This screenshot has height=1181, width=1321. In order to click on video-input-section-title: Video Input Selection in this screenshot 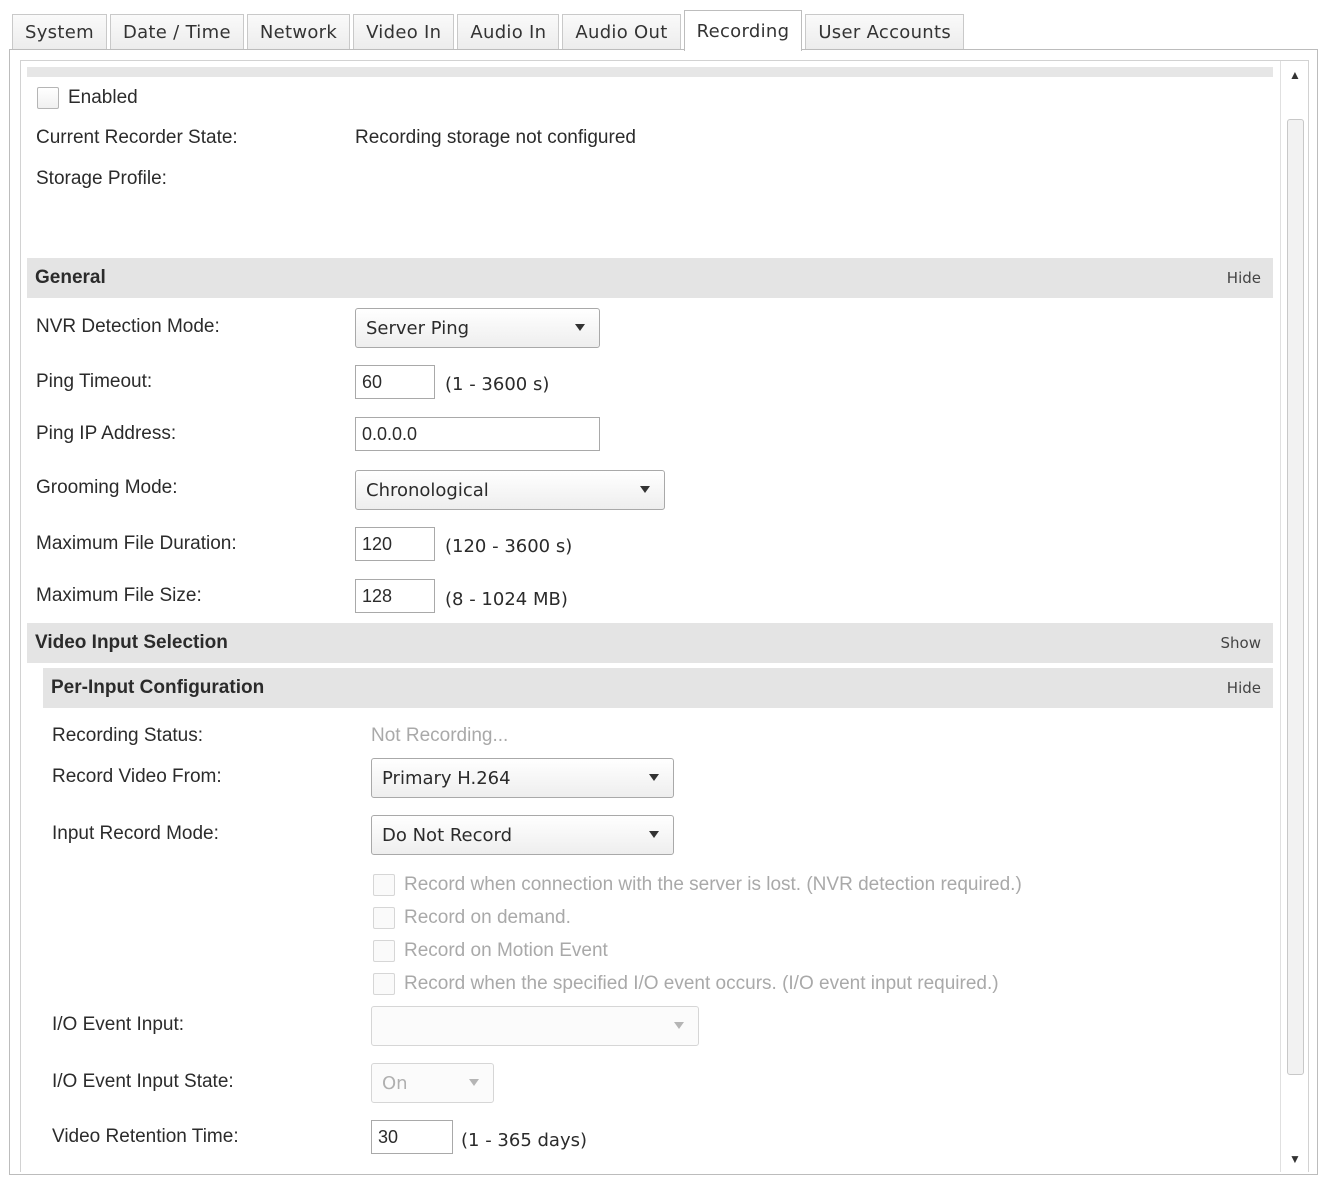, I will do `click(131, 642)`.